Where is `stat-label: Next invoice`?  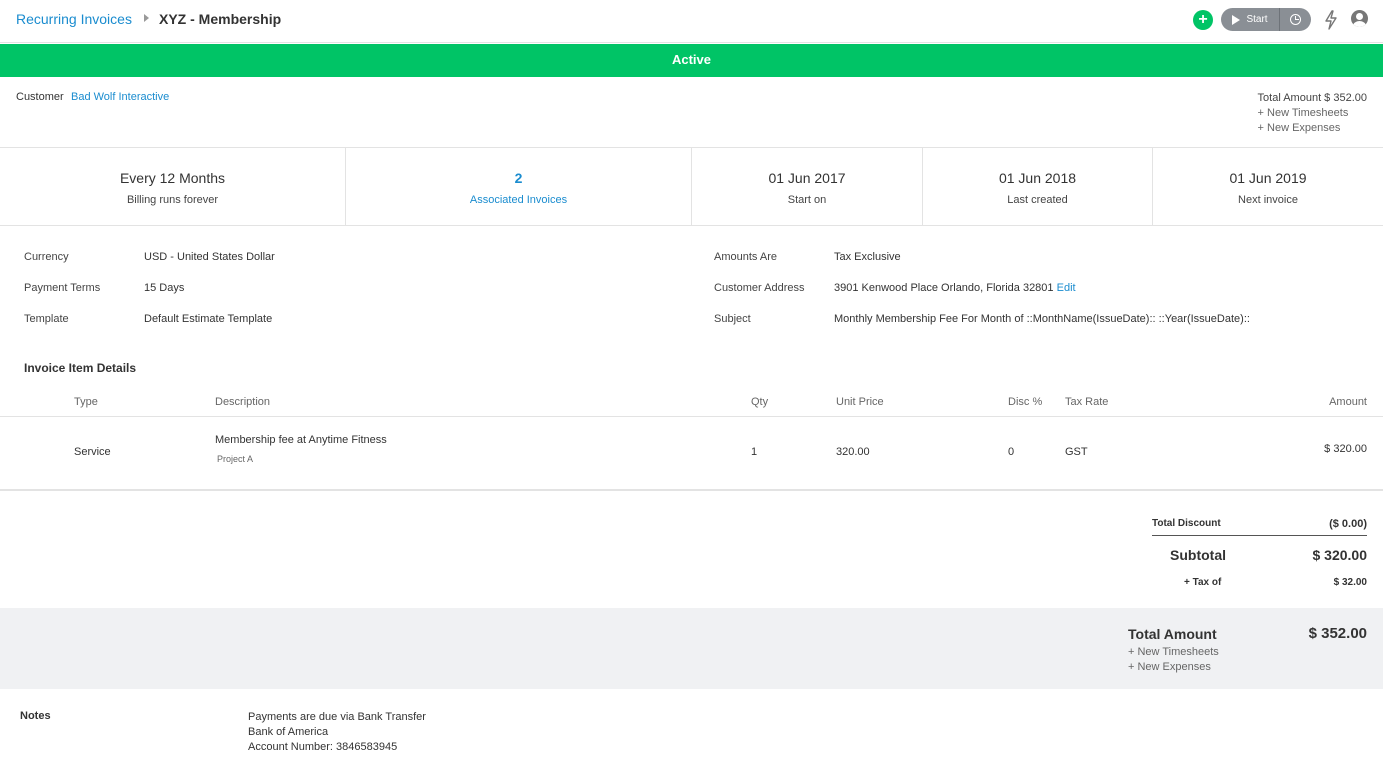 stat-label: Next invoice is located at coordinates (1268, 200).